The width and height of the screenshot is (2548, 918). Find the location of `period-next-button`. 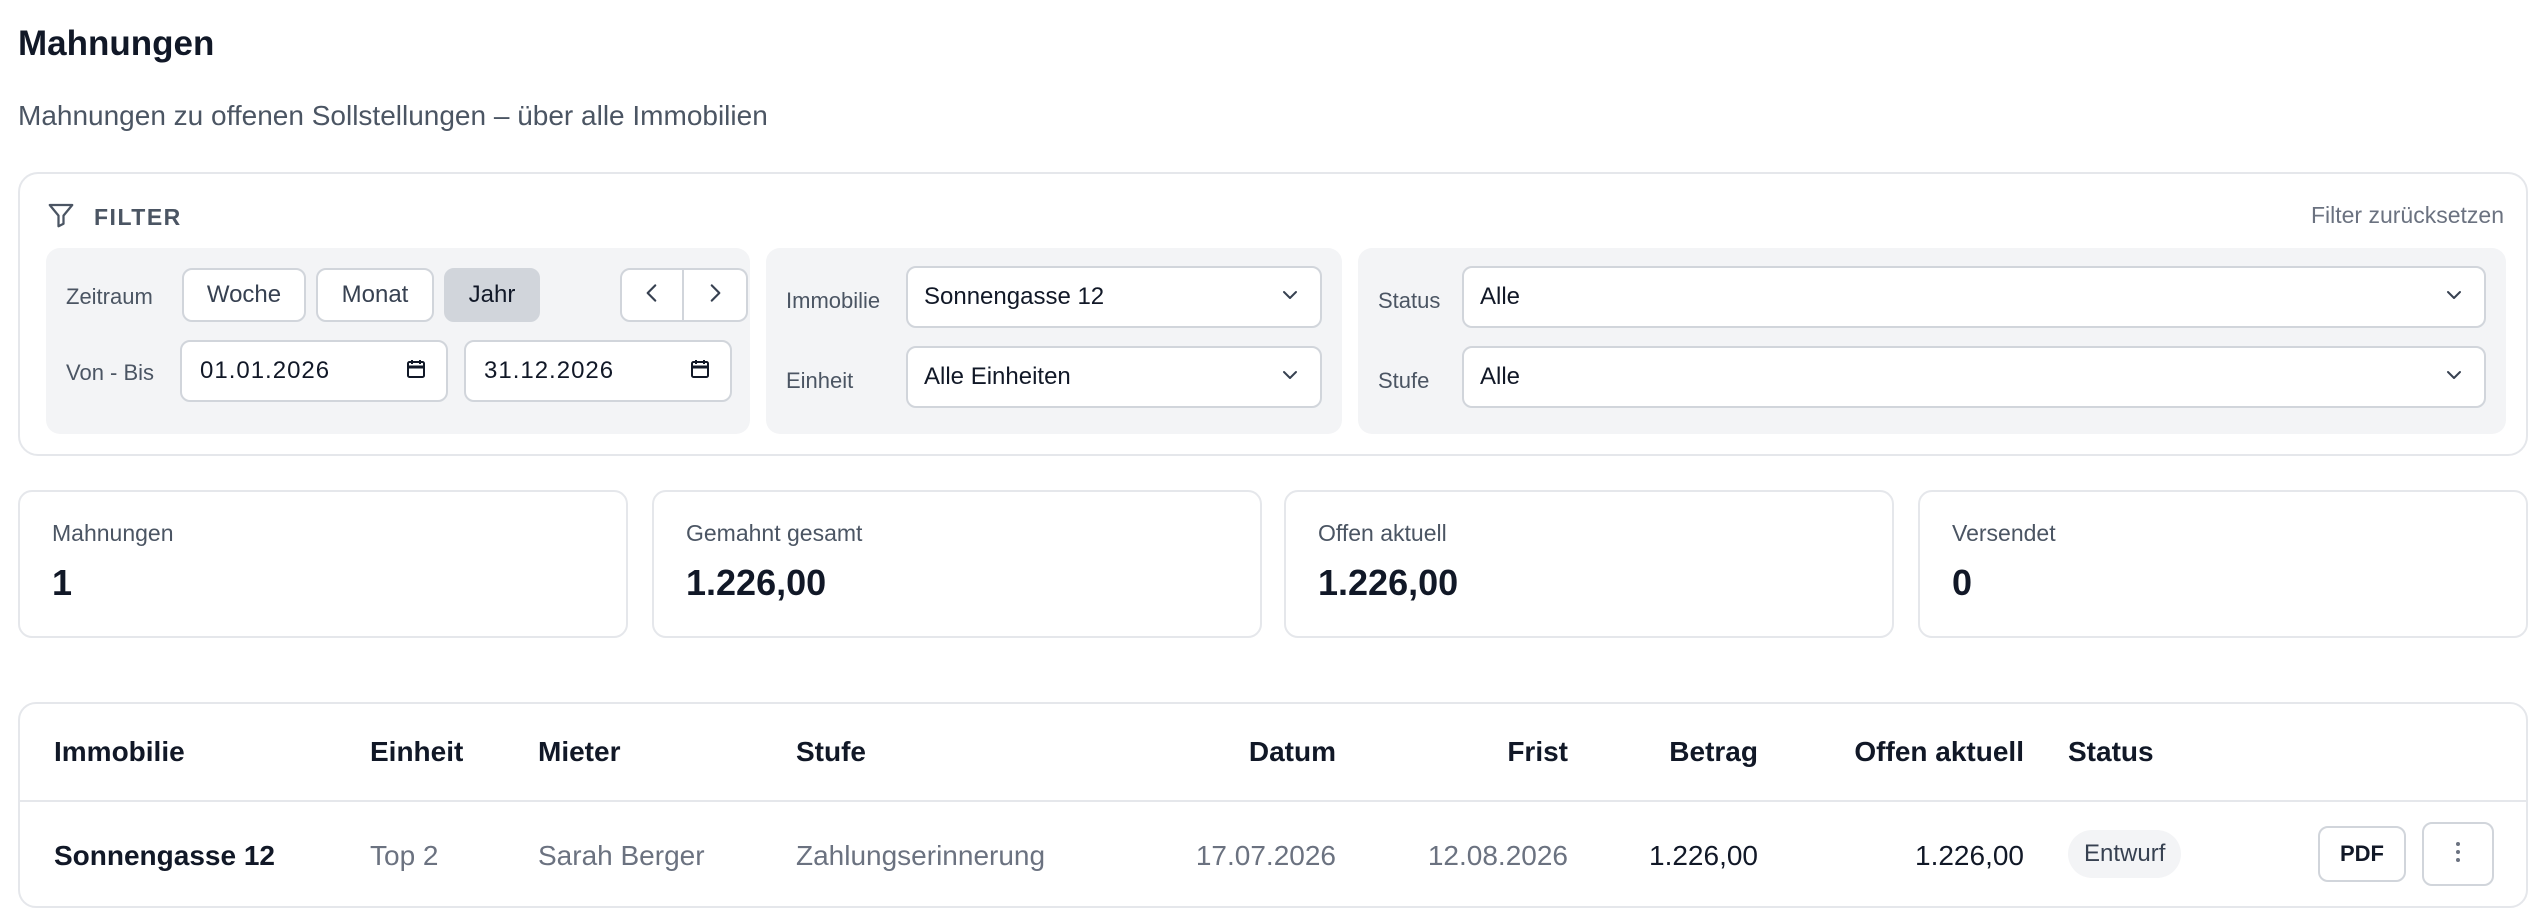

period-next-button is located at coordinates (716, 295).